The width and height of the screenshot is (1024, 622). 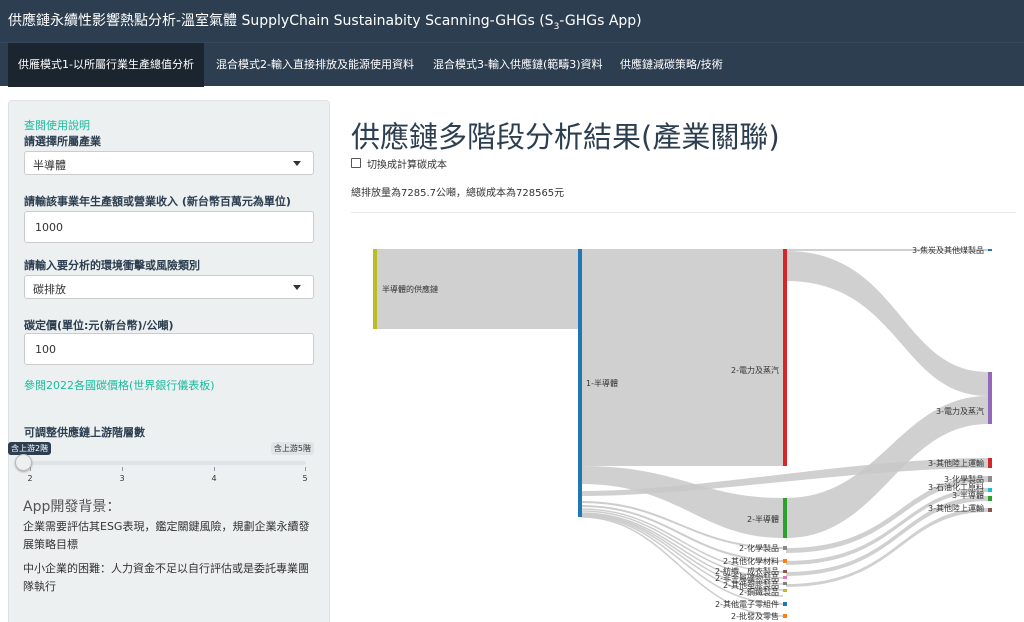 I want to click on industry-select: 半導體, so click(x=169, y=163).